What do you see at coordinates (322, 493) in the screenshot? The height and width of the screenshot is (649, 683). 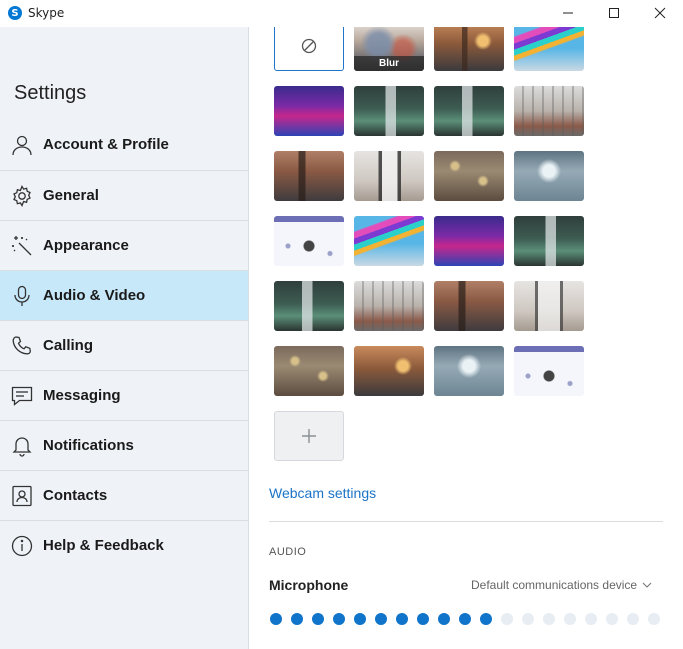 I see `webcam-settings-link: Webcam settings` at bounding box center [322, 493].